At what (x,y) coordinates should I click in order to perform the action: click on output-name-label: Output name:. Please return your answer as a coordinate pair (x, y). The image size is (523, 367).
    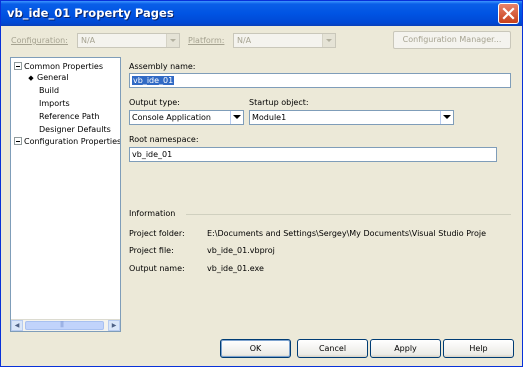
    Looking at the image, I should click on (157, 268).